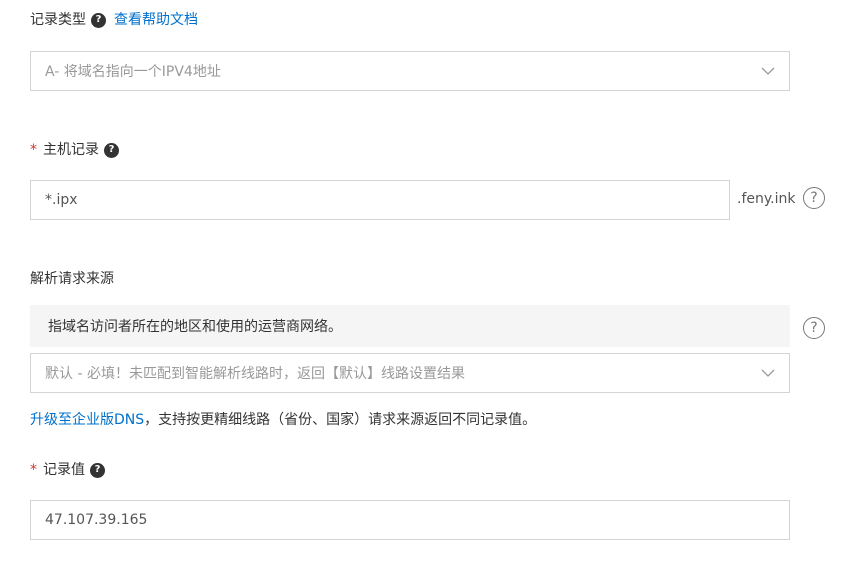  I want to click on host-record-label-row: * 主机记录 ?, so click(74, 150).